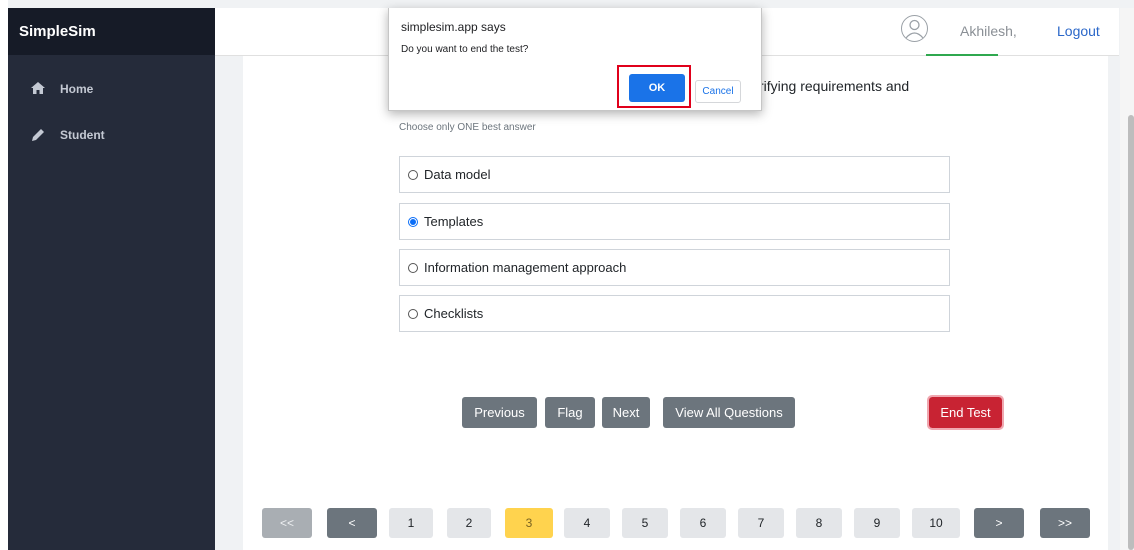  What do you see at coordinates (626, 412) in the screenshot?
I see `next-button: Next` at bounding box center [626, 412].